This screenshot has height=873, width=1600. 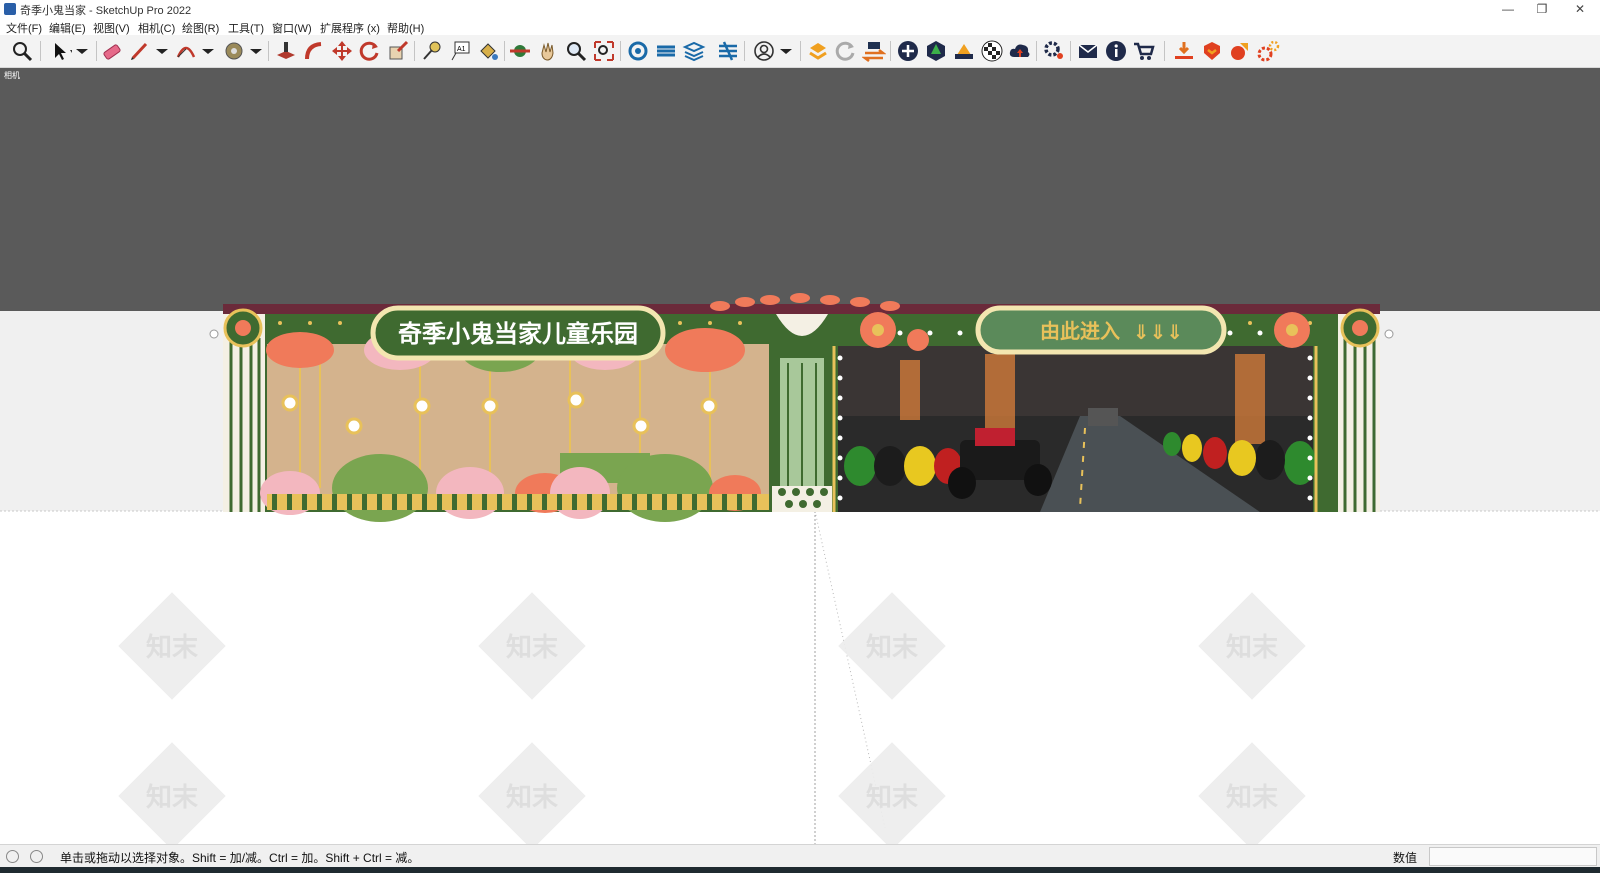 I want to click on sandbox-icon, so click(x=728, y=51).